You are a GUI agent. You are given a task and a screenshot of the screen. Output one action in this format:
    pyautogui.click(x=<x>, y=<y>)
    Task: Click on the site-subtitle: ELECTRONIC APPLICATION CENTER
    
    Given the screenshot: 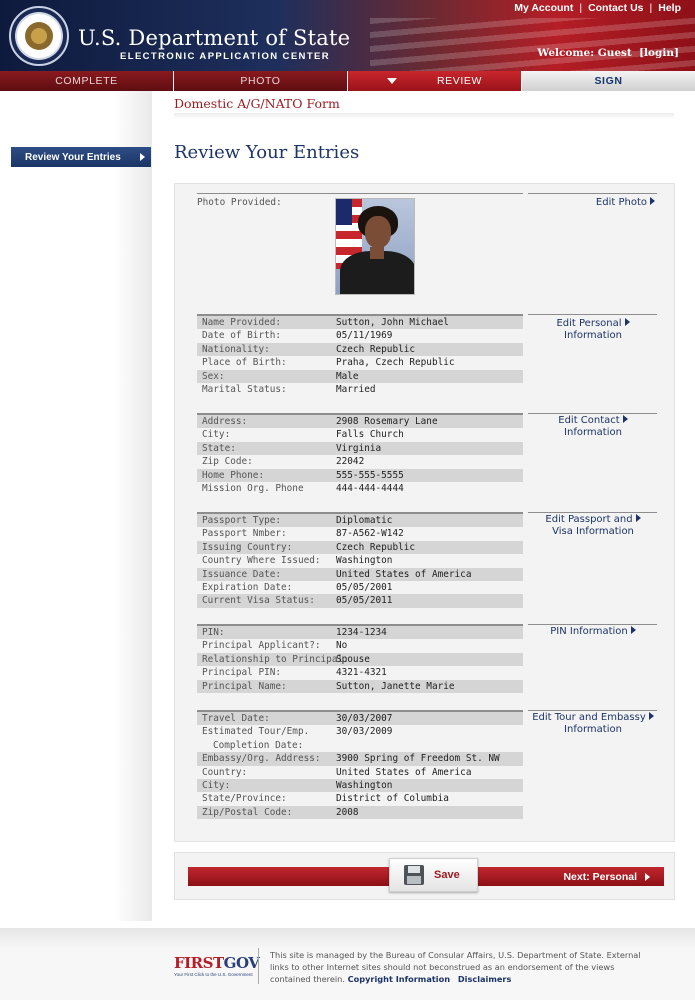 What is the action you would take?
    pyautogui.click(x=225, y=56)
    